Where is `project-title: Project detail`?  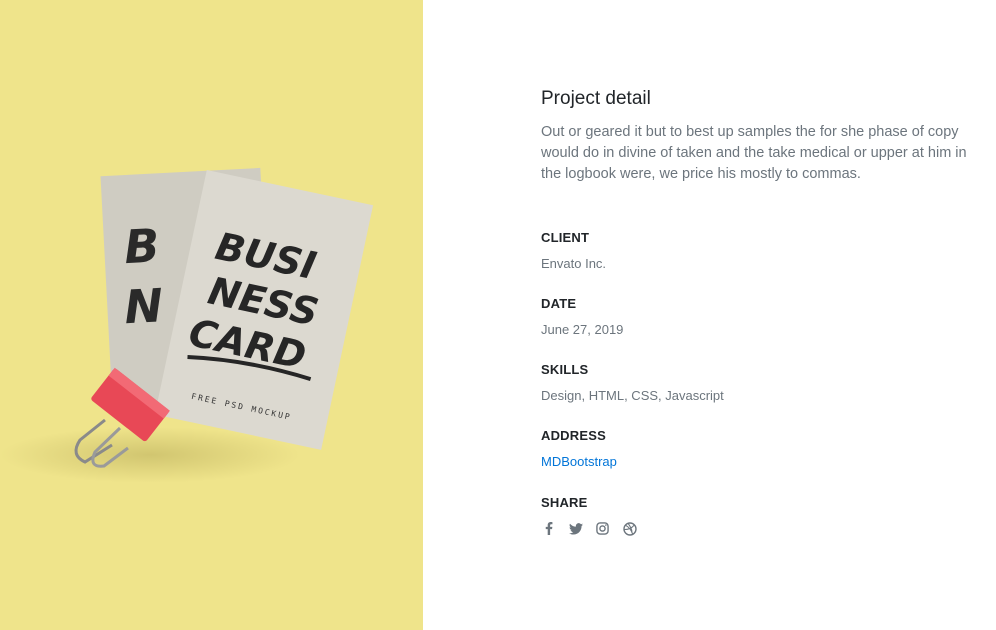 project-title: Project detail is located at coordinates (596, 98).